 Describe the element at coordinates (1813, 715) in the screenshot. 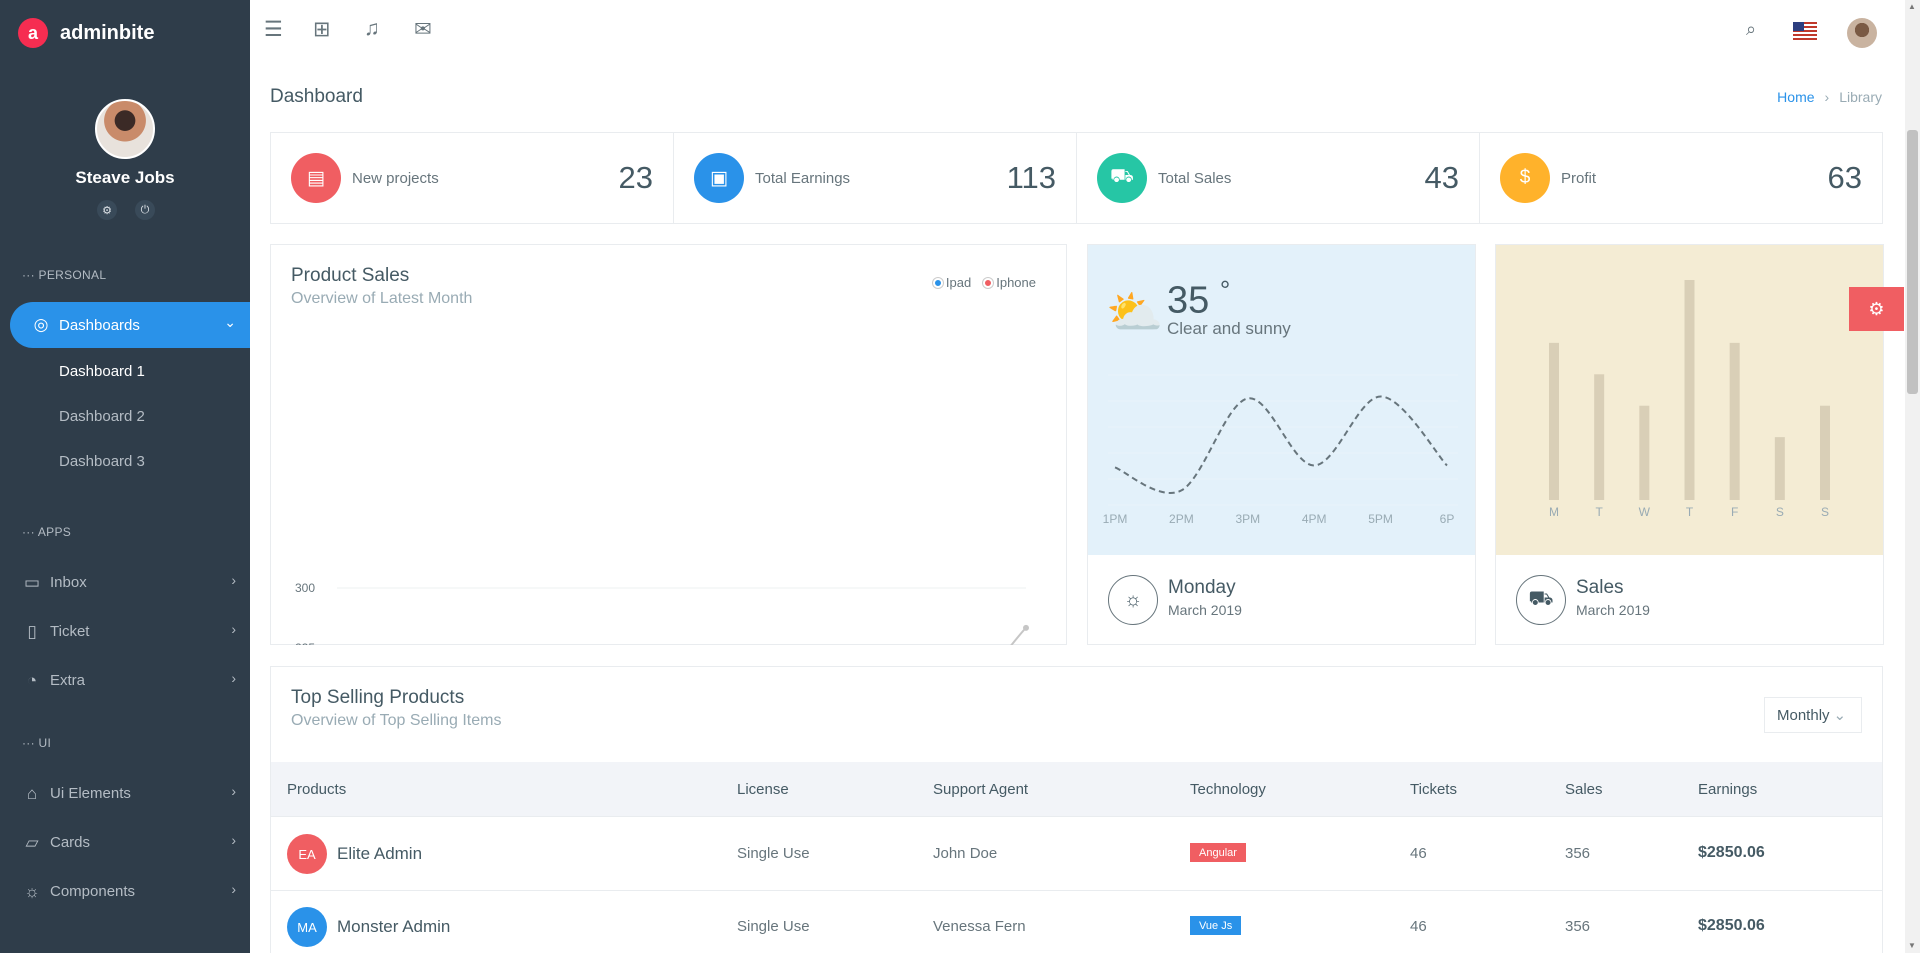

I see `period-select: Monthly ⌄` at that location.